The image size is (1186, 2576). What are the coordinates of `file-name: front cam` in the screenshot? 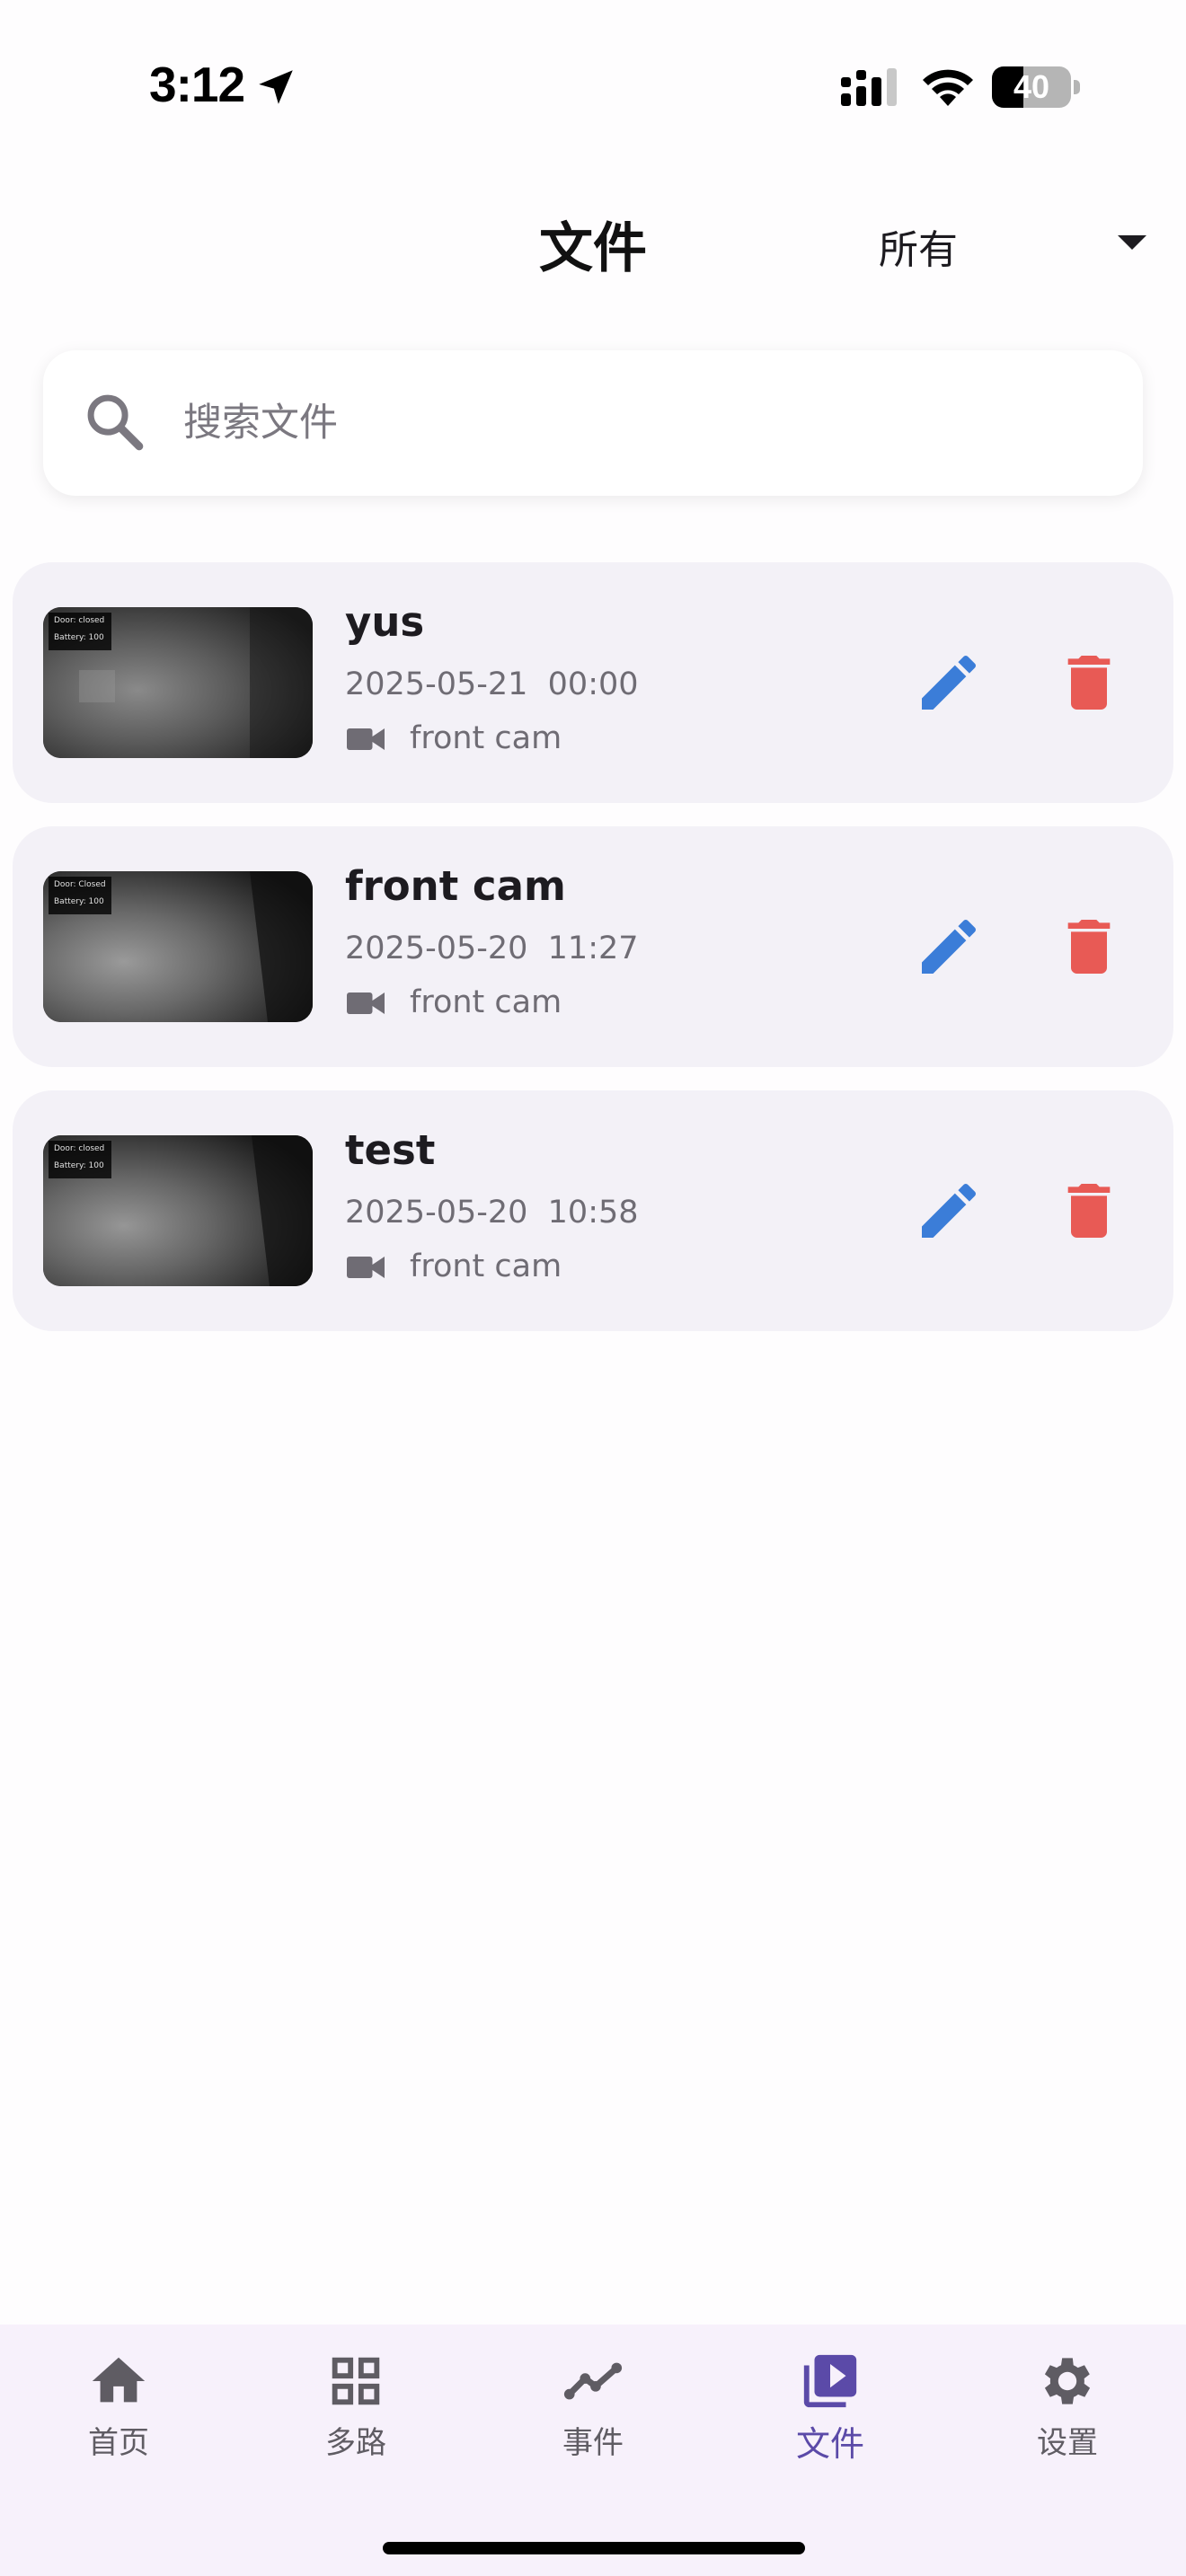 It's located at (455, 886).